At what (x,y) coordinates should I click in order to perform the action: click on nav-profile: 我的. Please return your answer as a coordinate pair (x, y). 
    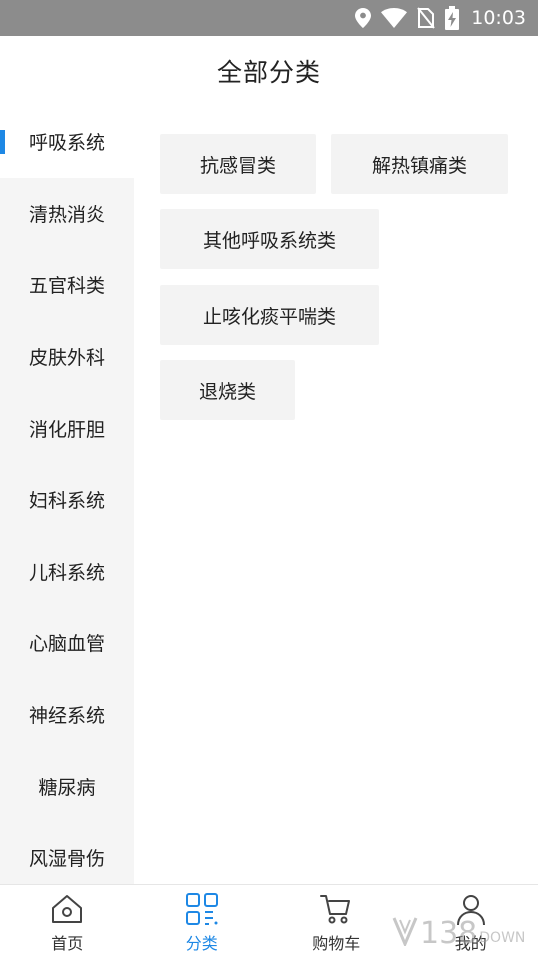
    Looking at the image, I should click on (471, 920).